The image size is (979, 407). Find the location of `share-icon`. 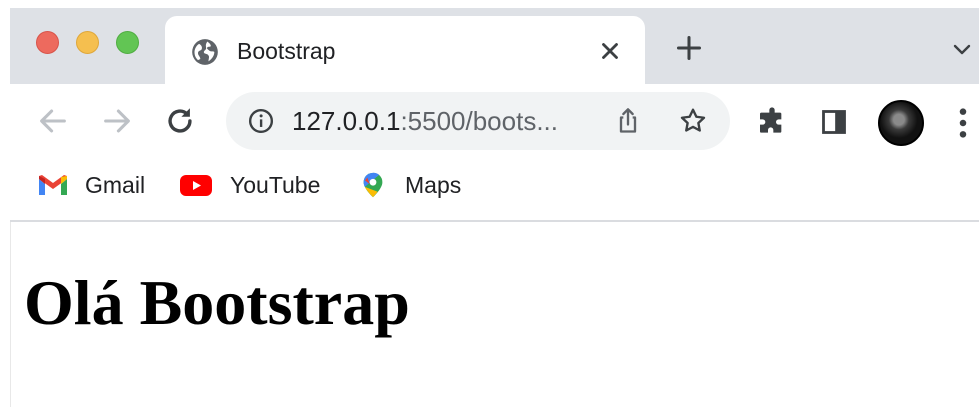

share-icon is located at coordinates (628, 121).